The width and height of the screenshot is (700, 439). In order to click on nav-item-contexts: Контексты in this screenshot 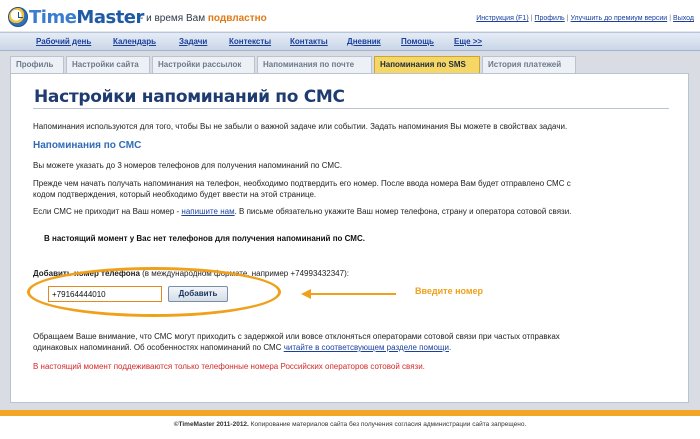, I will do `click(250, 41)`.